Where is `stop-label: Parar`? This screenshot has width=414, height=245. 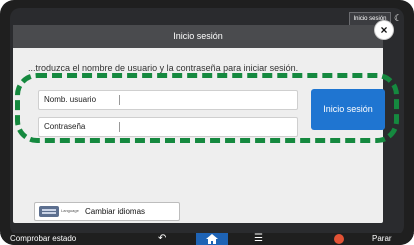 stop-label: Parar is located at coordinates (382, 239).